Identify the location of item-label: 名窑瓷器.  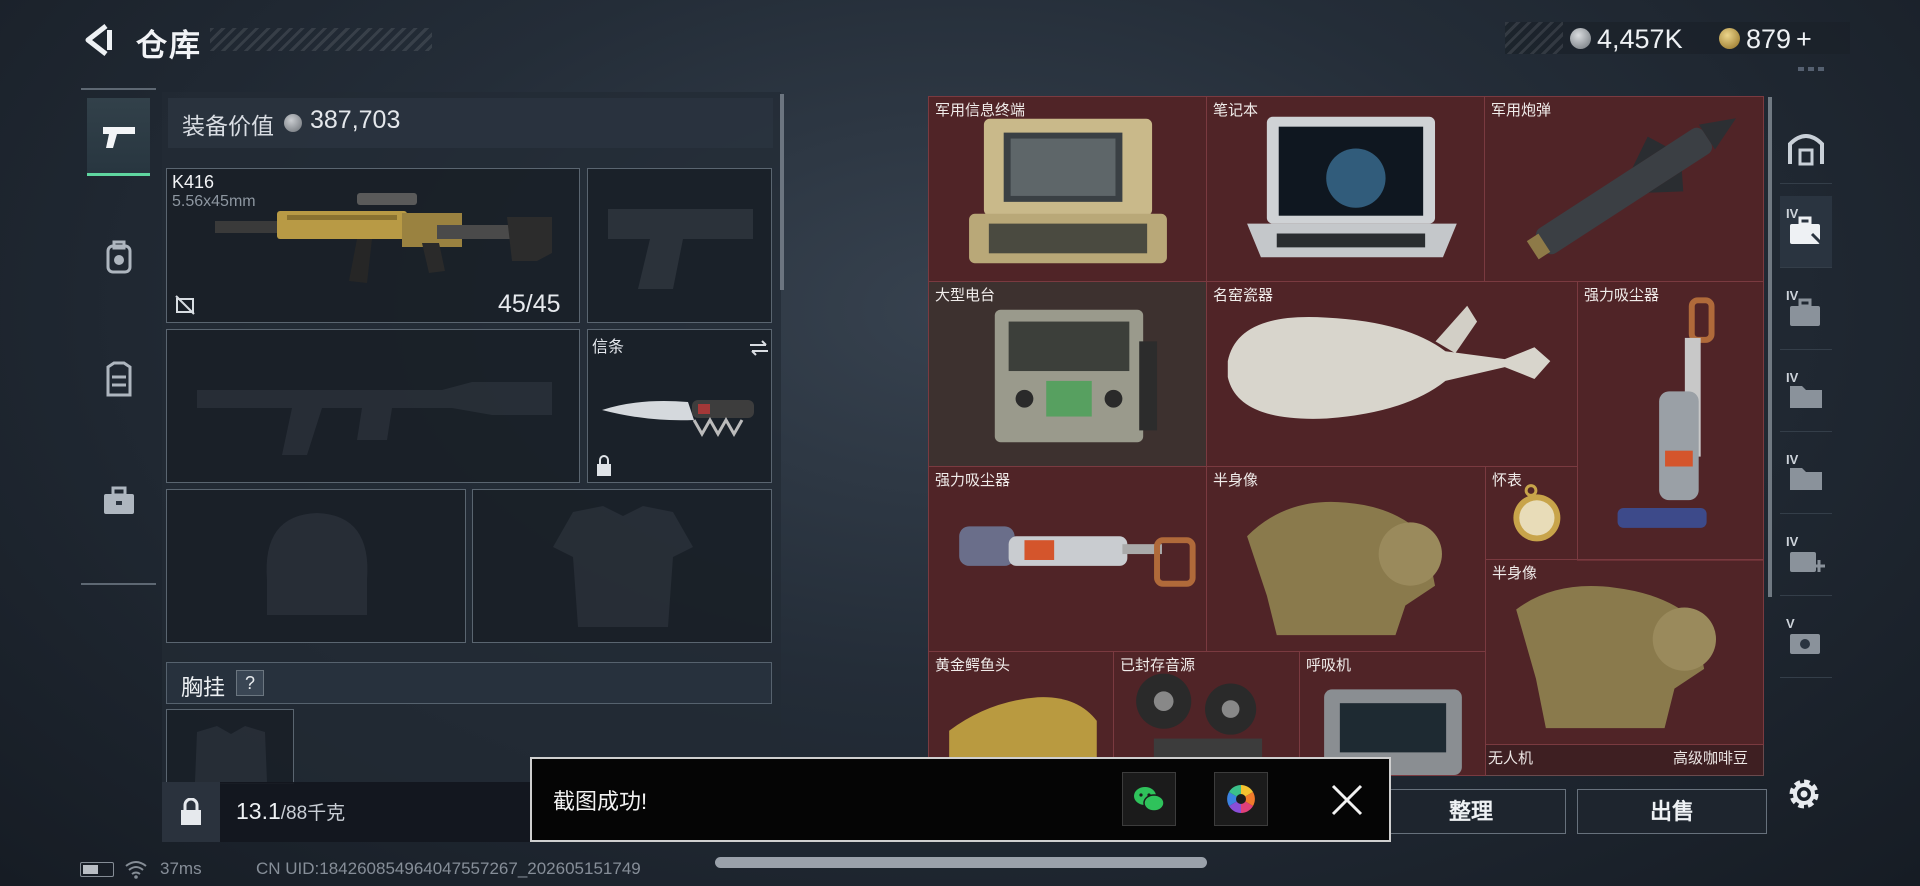
(1243, 295).